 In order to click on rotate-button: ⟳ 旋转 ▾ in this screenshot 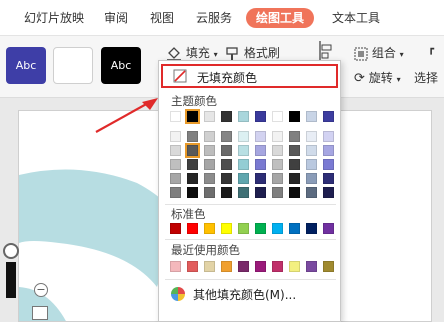, I will do `click(377, 77)`.